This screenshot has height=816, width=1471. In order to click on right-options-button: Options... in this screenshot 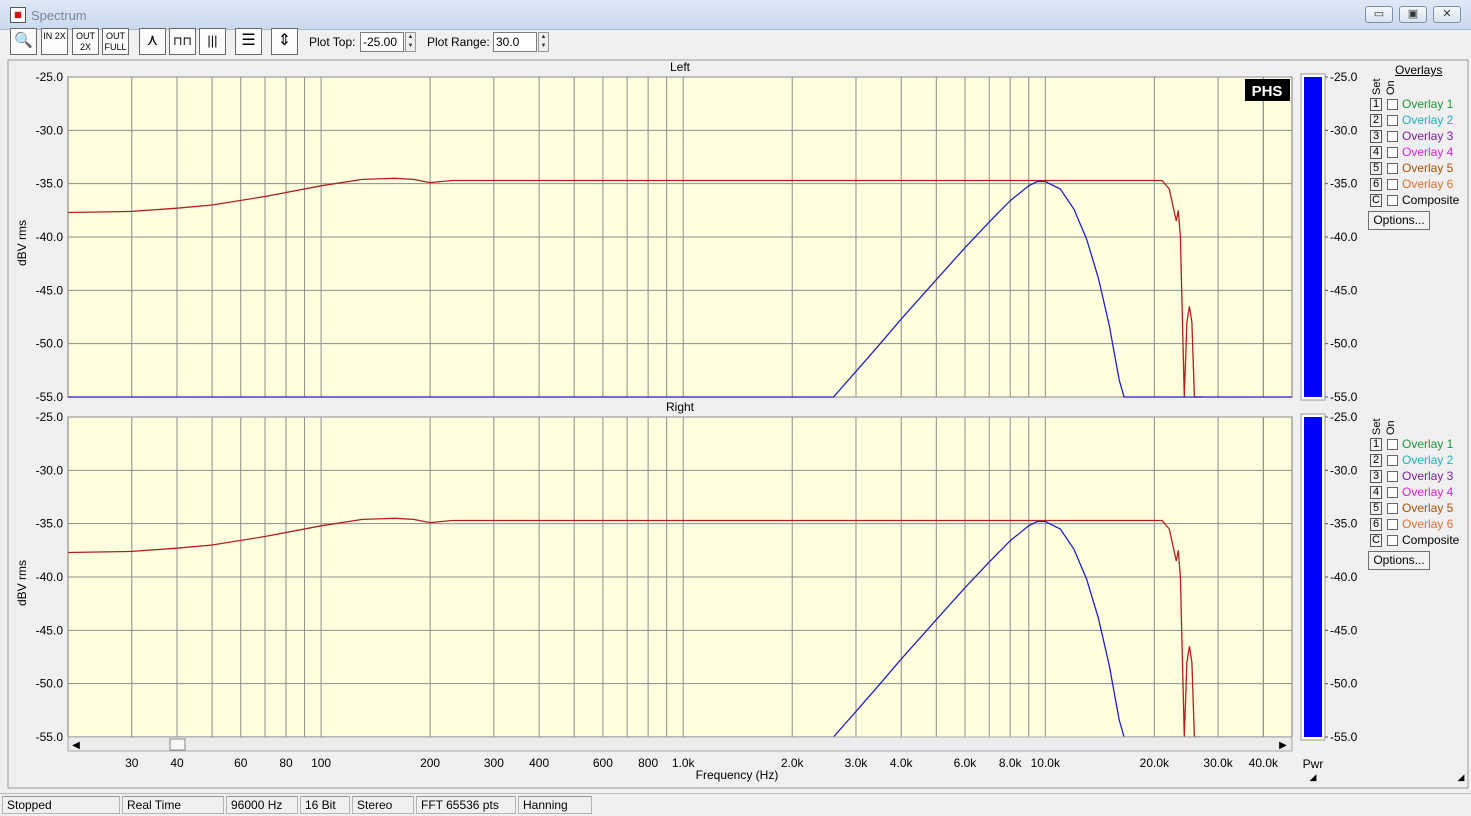, I will do `click(1399, 560)`.